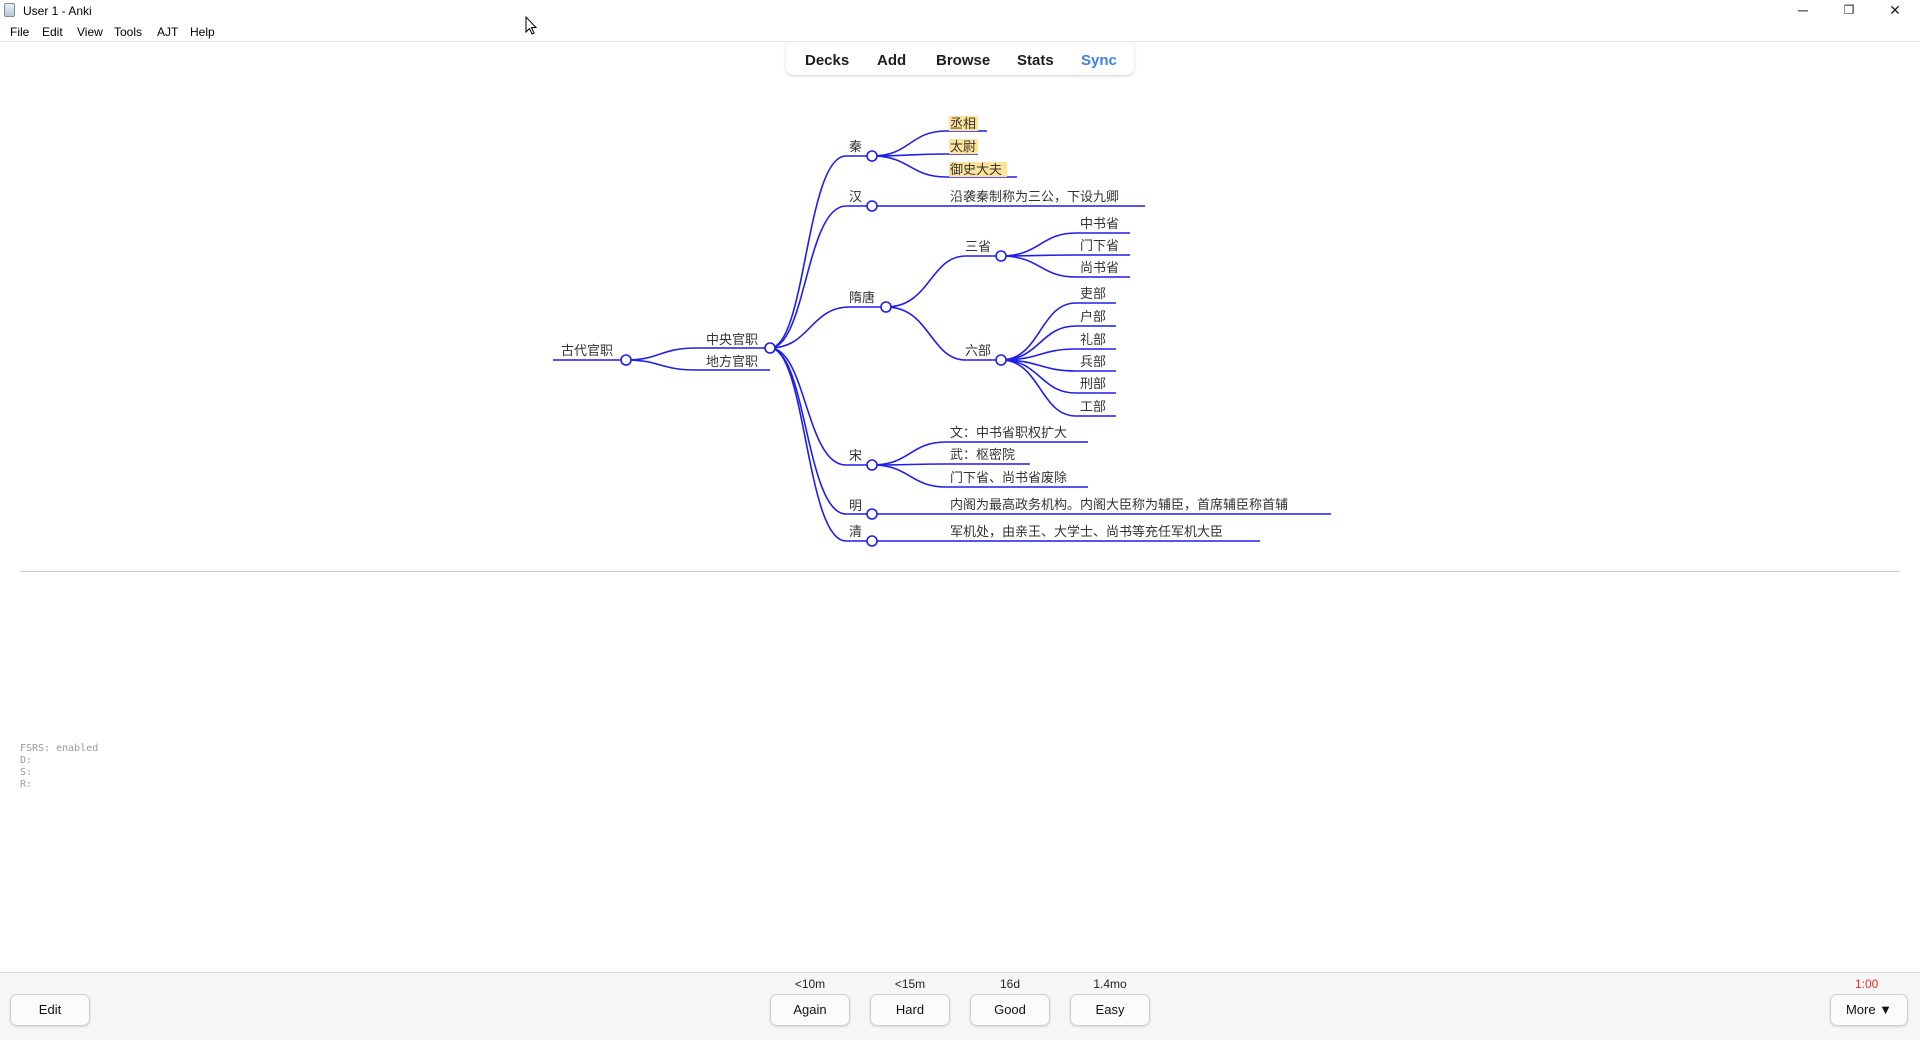  I want to click on browse-link: Browse, so click(963, 60).